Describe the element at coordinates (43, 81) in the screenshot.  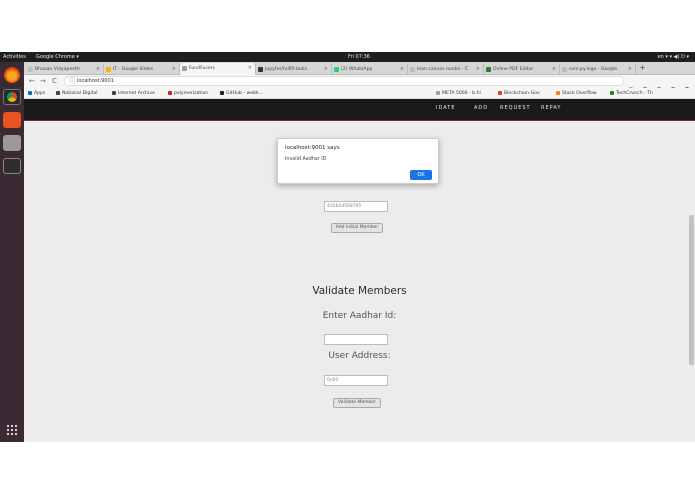
I see `forward-button: →` at that location.